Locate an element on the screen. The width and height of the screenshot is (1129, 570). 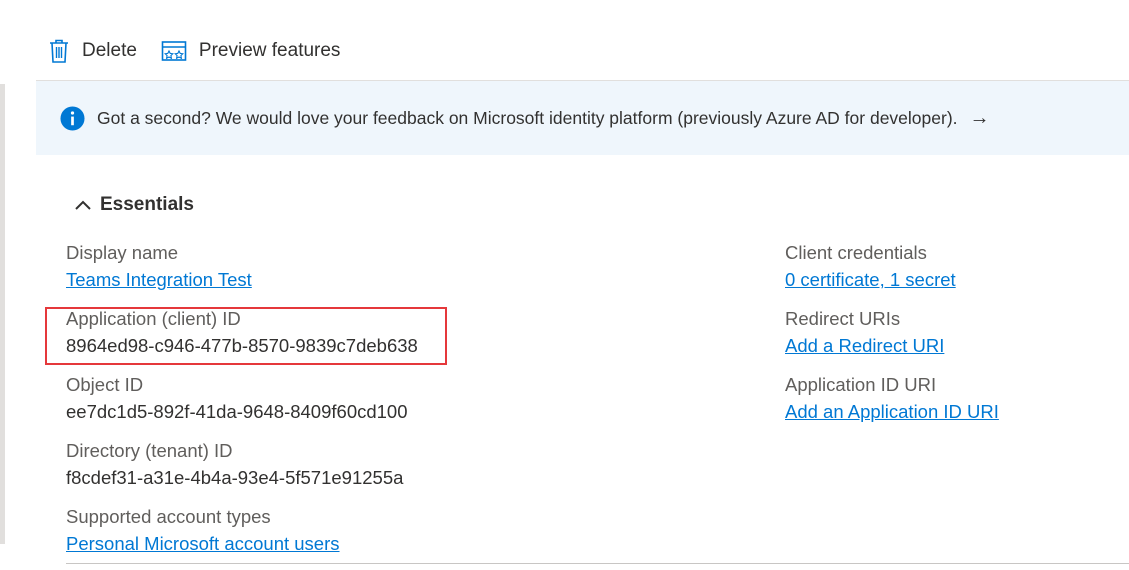
delete-label: Delete is located at coordinates (109, 50).